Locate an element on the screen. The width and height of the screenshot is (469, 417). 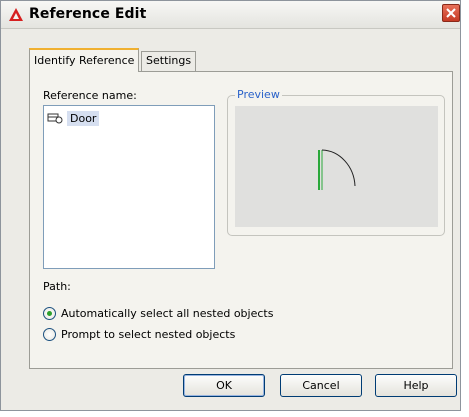
cancel-button: Cancel is located at coordinates (321, 385).